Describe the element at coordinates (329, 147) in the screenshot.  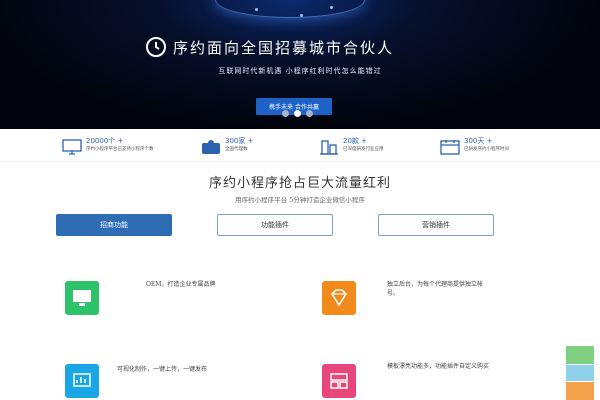
I see `building-icon` at that location.